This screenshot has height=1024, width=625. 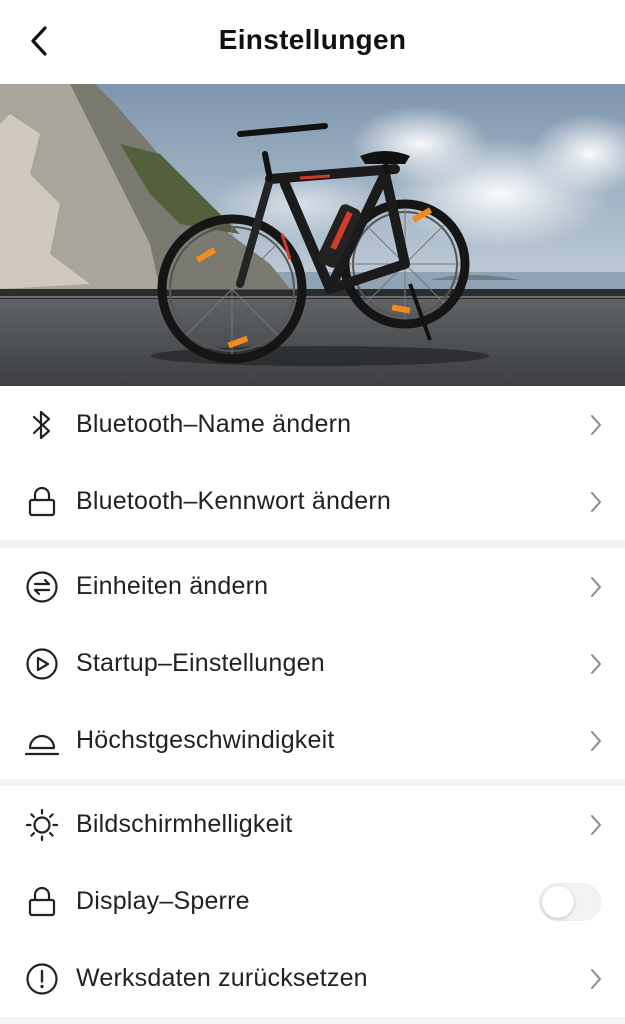 I want to click on row-screen-brightness: Bildschirmhelligkeit, so click(x=312, y=824).